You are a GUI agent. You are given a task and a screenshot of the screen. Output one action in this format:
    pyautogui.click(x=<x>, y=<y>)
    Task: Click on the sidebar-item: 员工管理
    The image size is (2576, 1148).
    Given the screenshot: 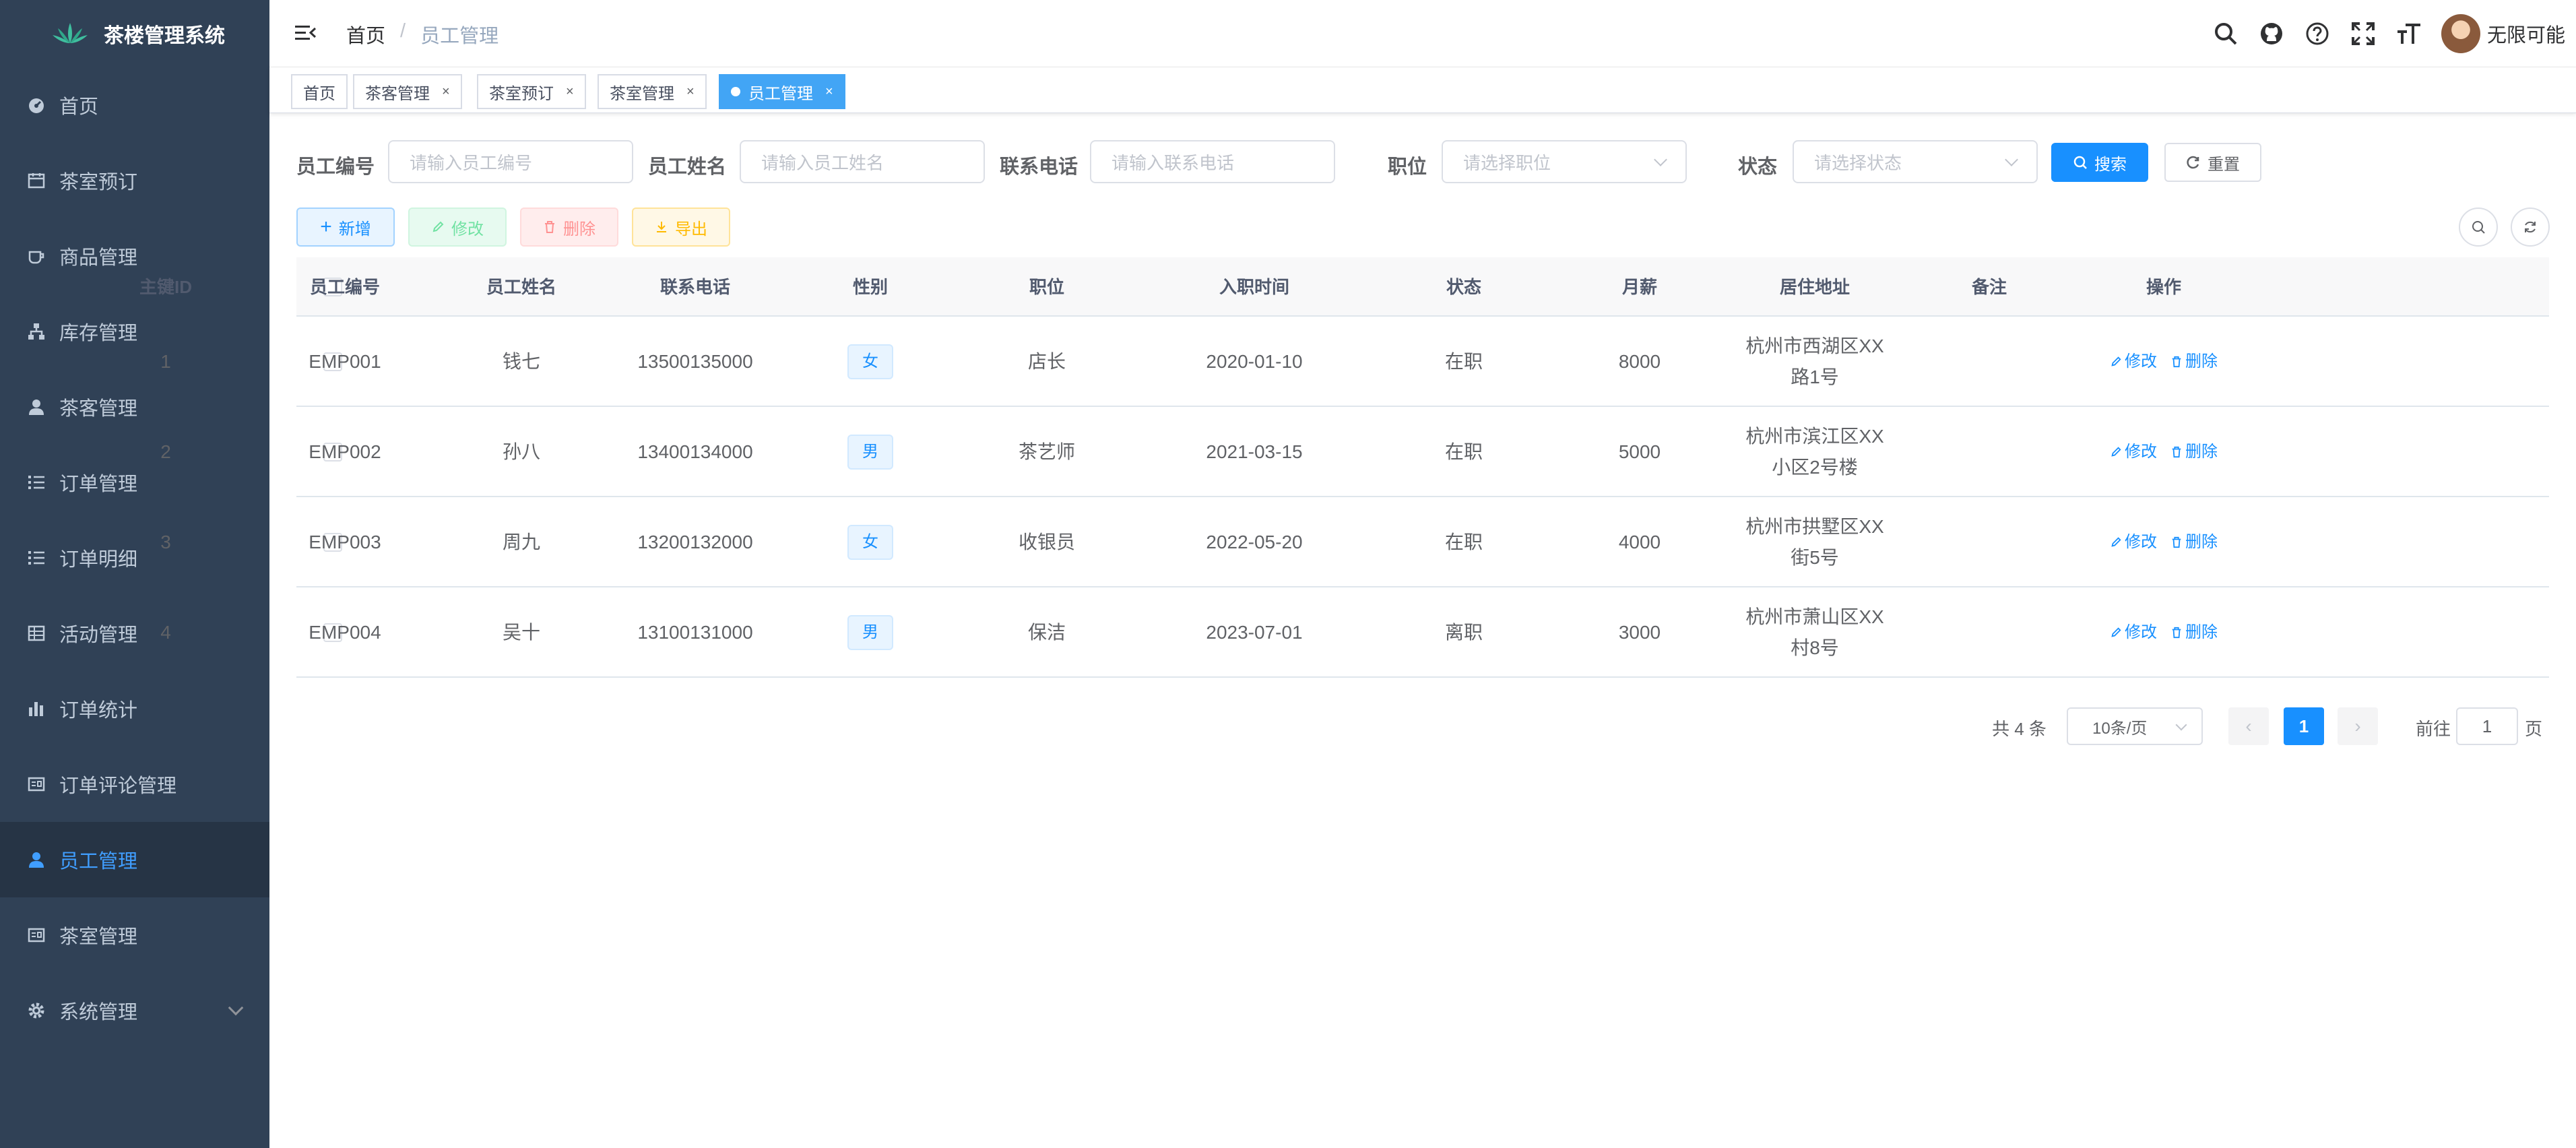 What is the action you would take?
    pyautogui.click(x=135, y=859)
    